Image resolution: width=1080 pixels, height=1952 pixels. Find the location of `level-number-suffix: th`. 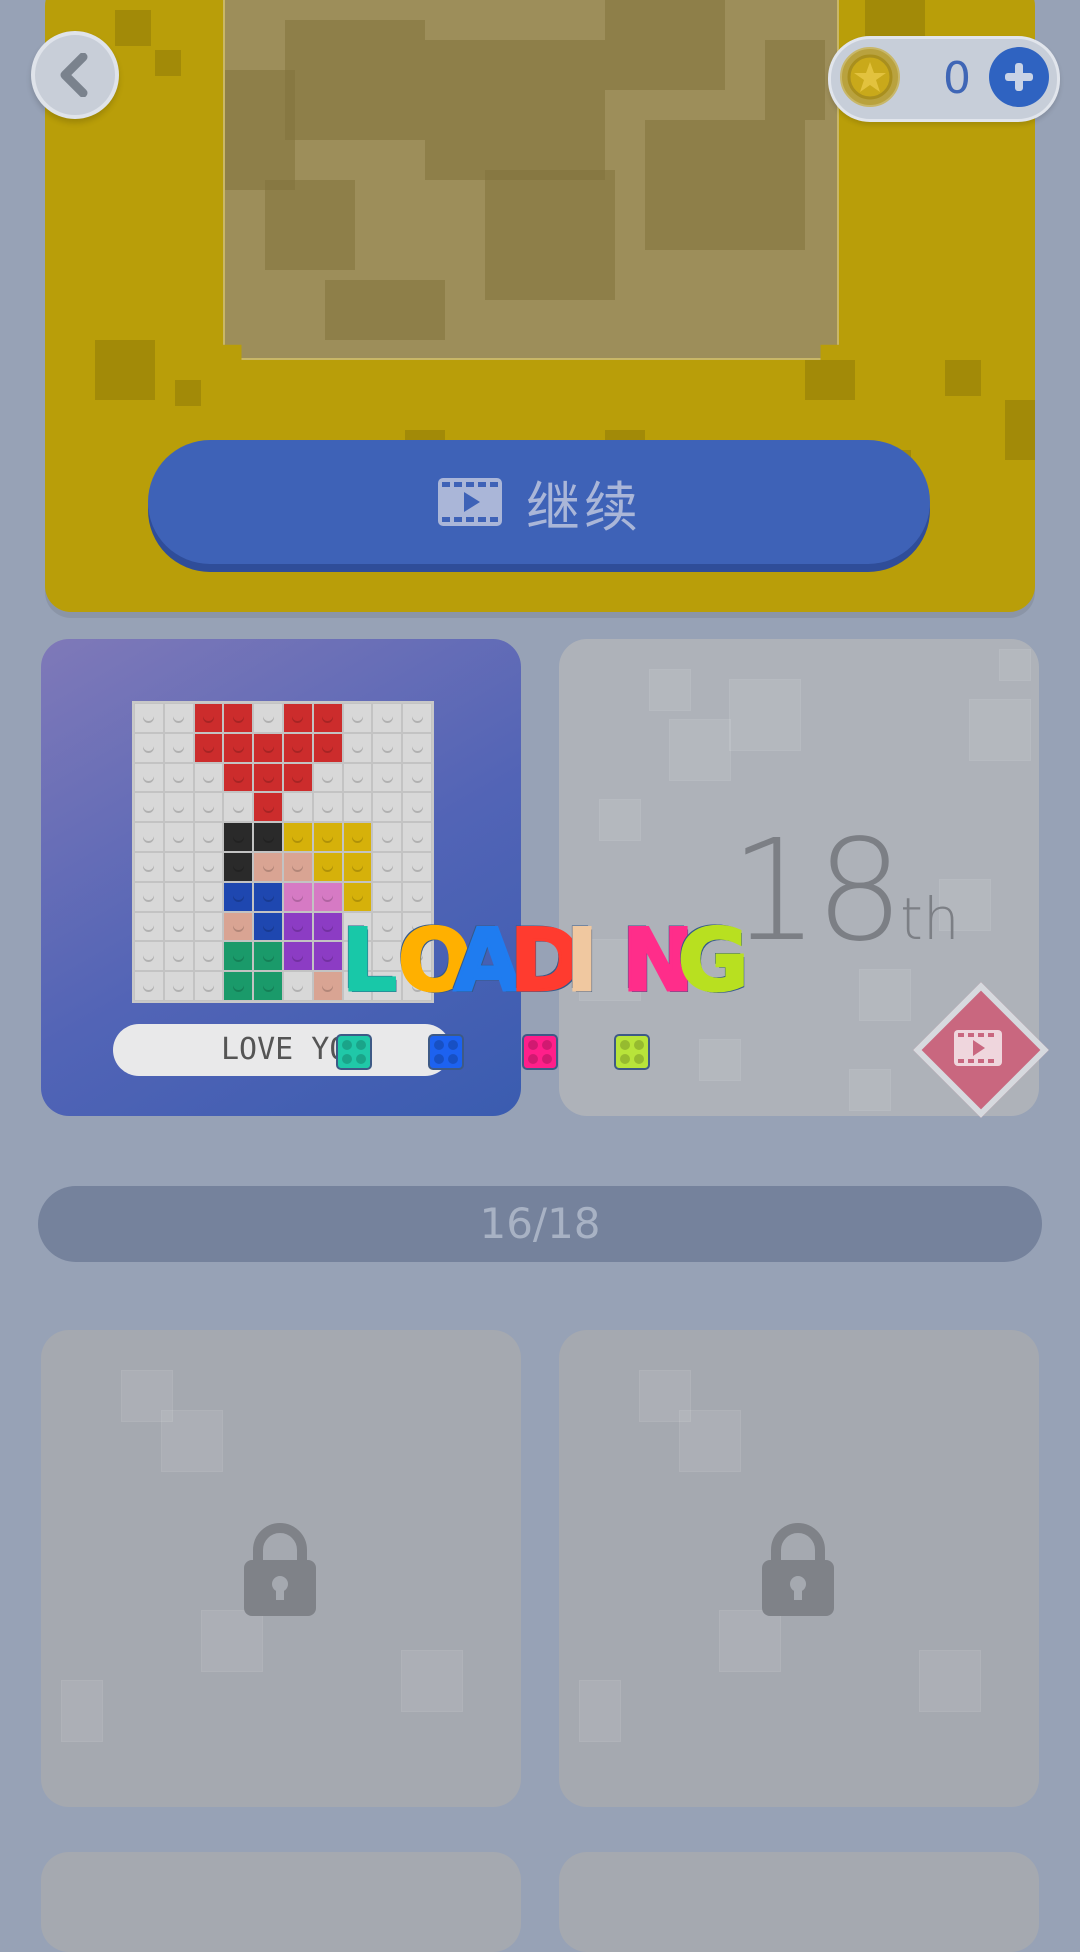

level-number-suffix: th is located at coordinates (930, 919).